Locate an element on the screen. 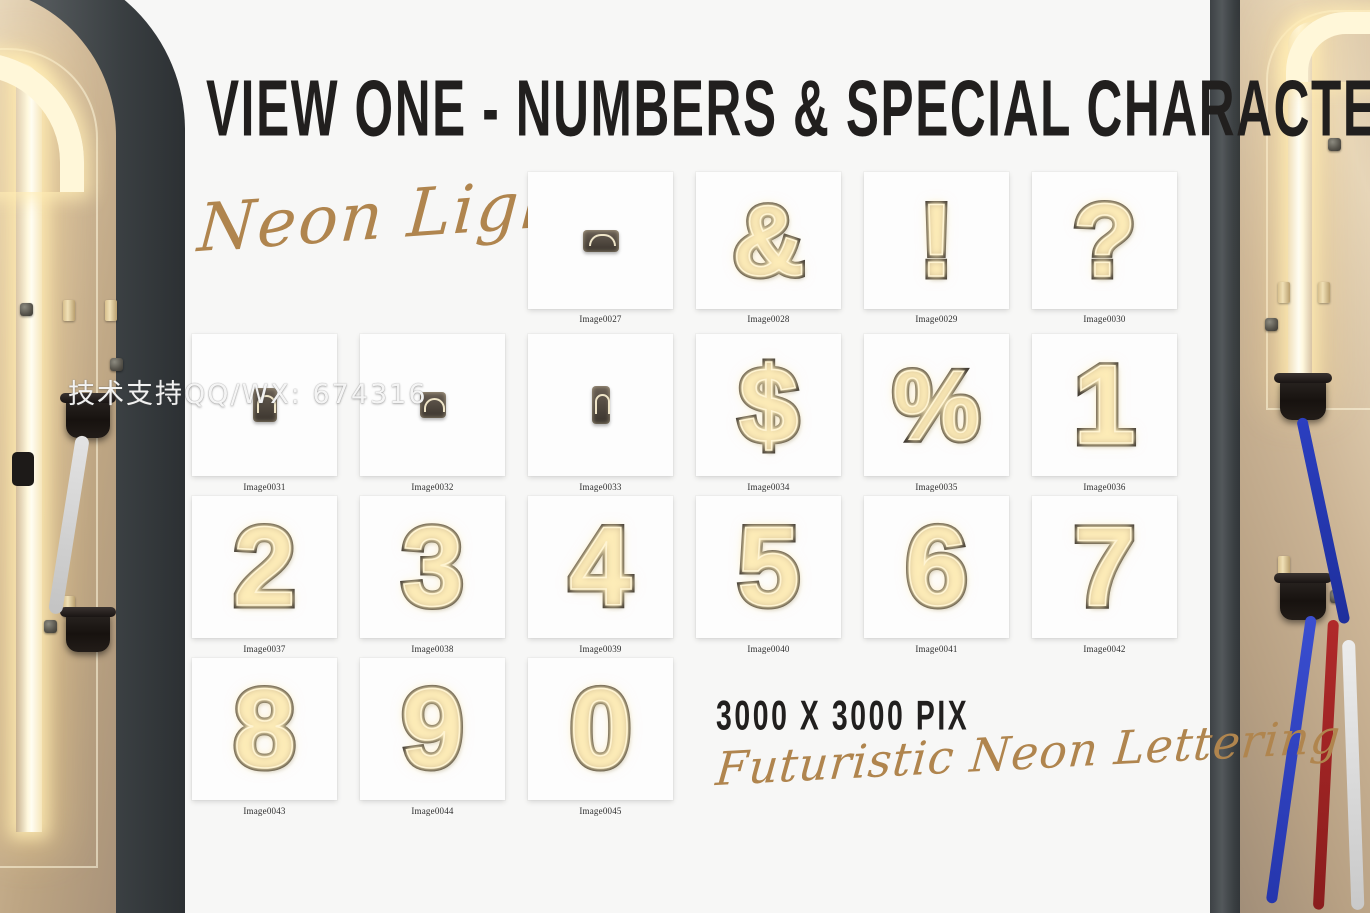 The image size is (1370, 913). glyph-neon-hyphen is located at coordinates (600, 240).